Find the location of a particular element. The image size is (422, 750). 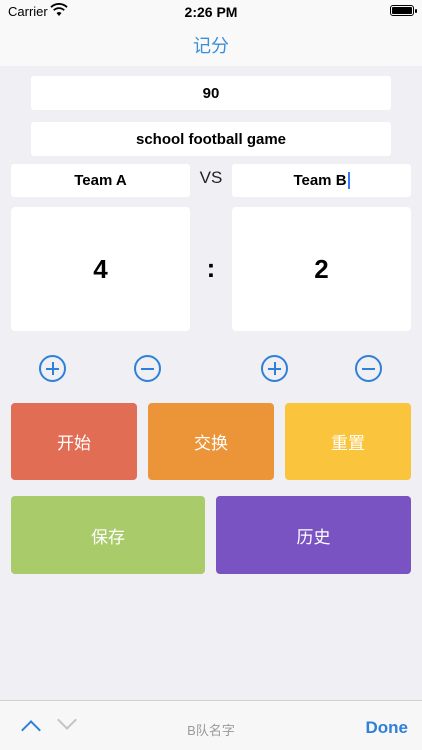

team-b-name: Team B is located at coordinates (320, 180).